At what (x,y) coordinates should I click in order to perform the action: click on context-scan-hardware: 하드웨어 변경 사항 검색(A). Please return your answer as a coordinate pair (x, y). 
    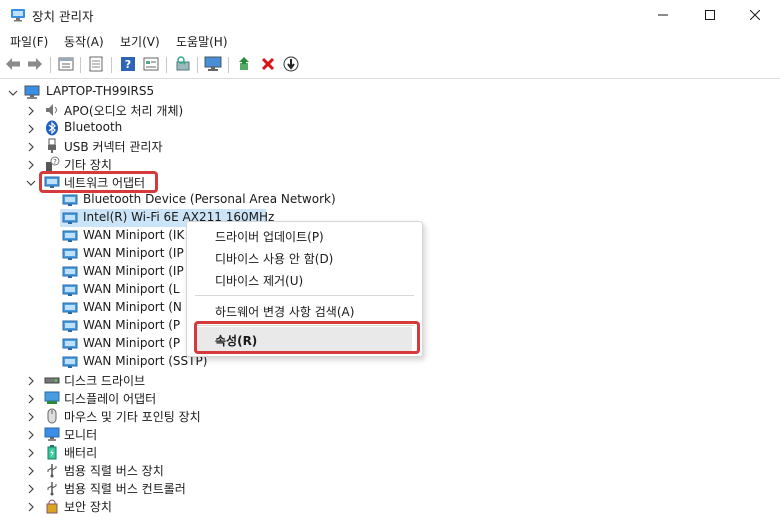
    Looking at the image, I should click on (284, 311).